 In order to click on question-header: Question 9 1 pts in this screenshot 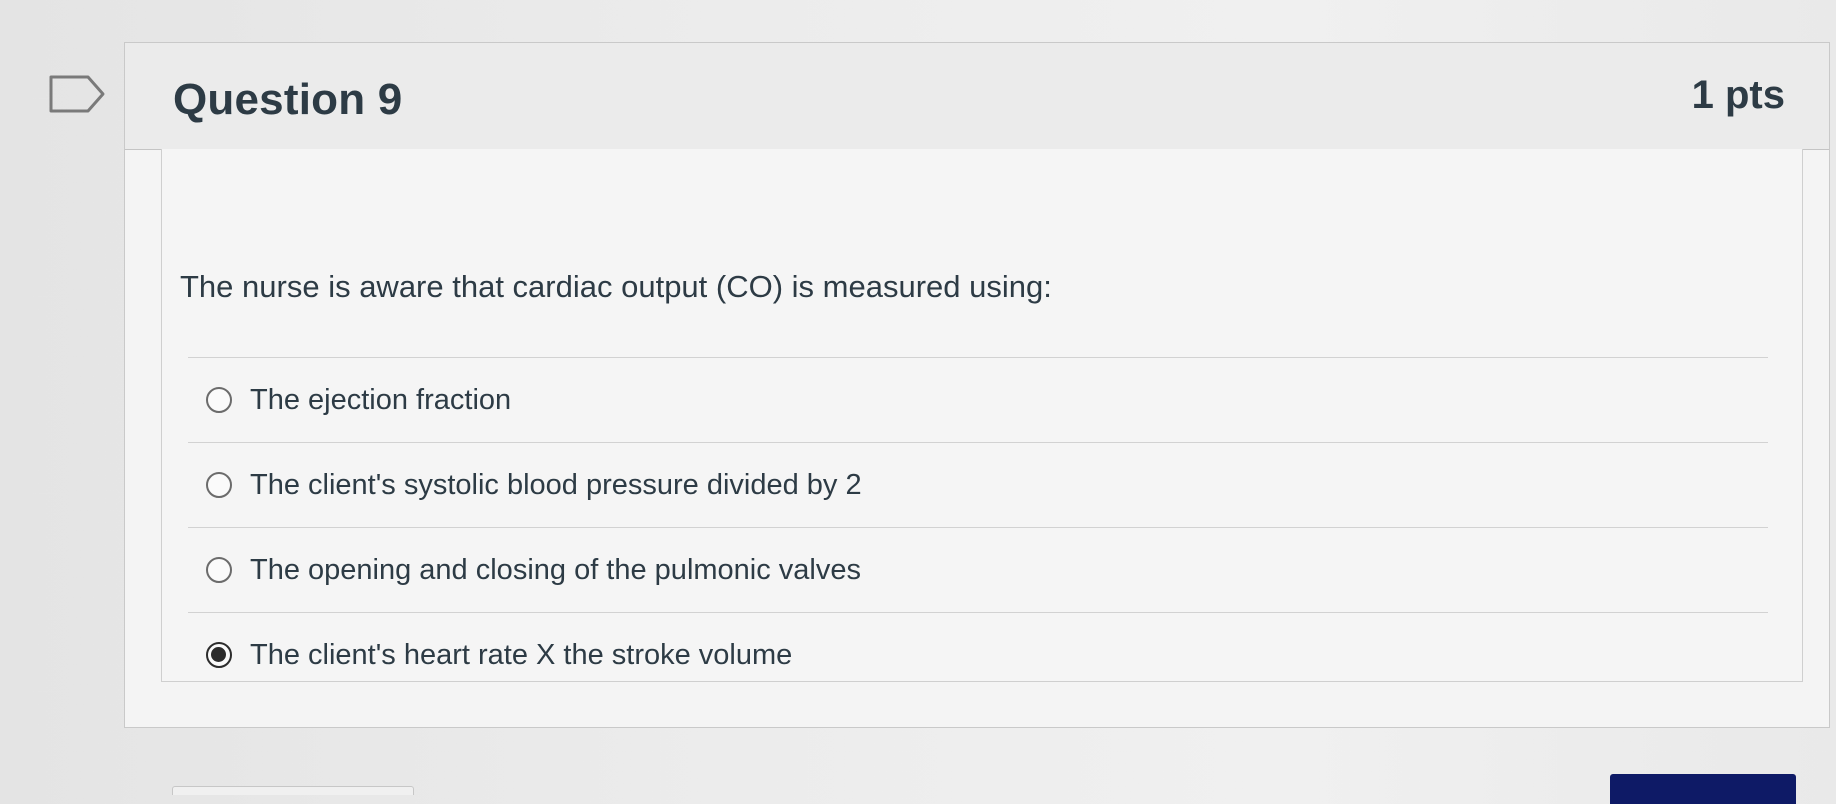, I will do `click(977, 96)`.